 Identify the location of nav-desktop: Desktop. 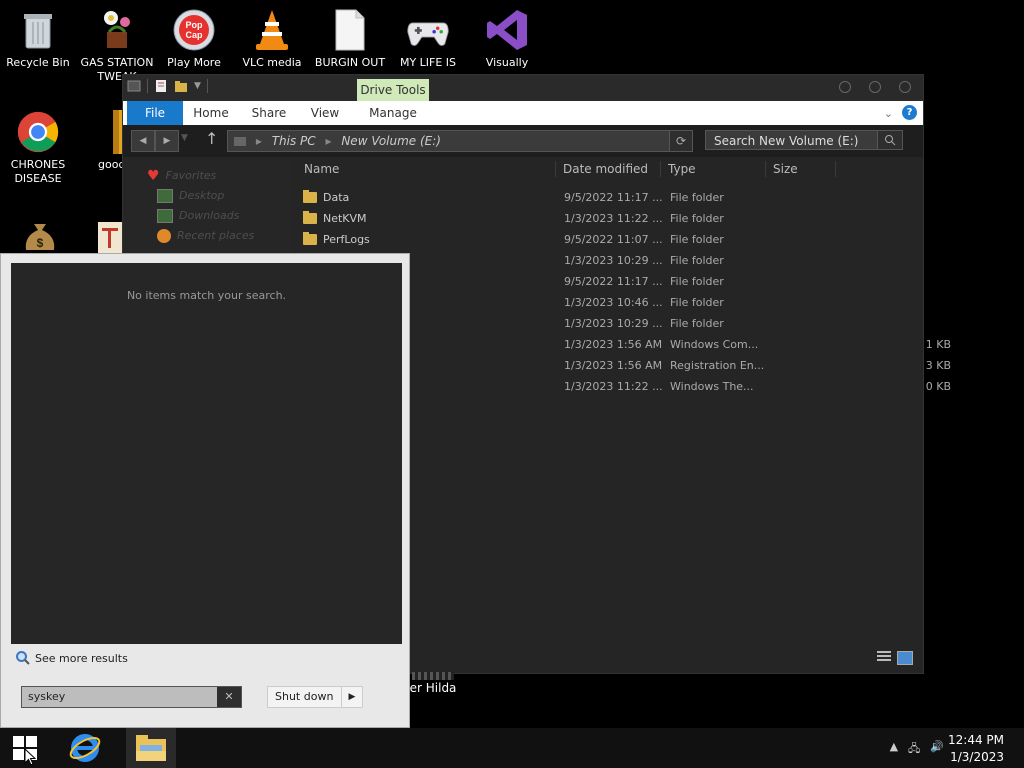
(190, 196).